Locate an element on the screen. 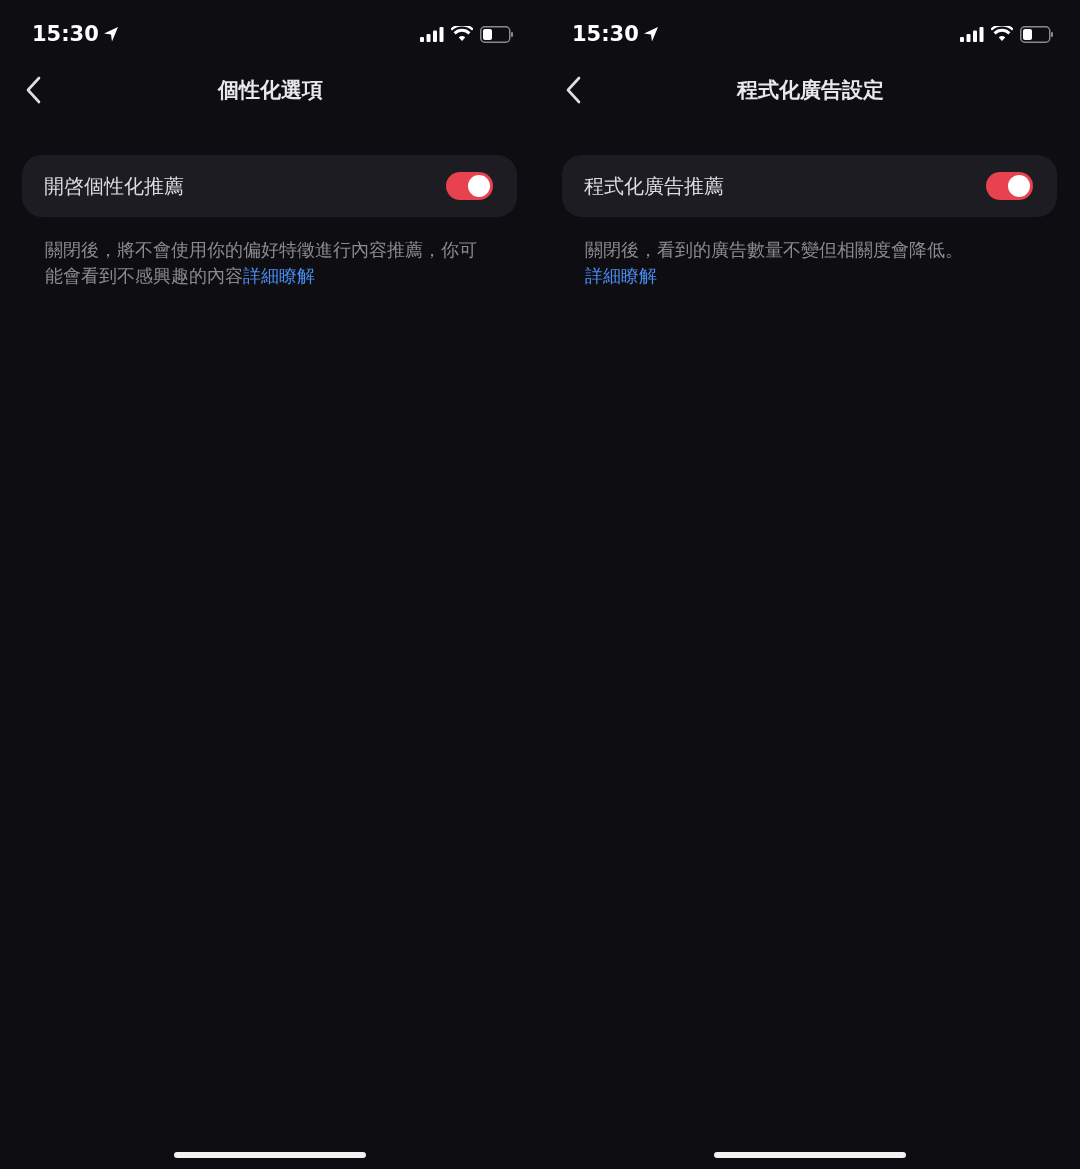  setting-label: 開啓個性化推薦 is located at coordinates (114, 186).